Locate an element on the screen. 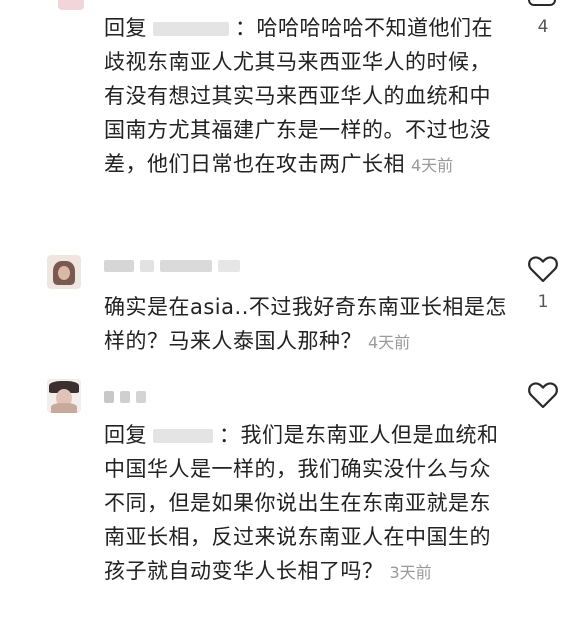  comment-text: 确实是在asia..不过我好奇东南亚长相是怎样的？马来人泰国人那种？ is located at coordinates (305, 324).